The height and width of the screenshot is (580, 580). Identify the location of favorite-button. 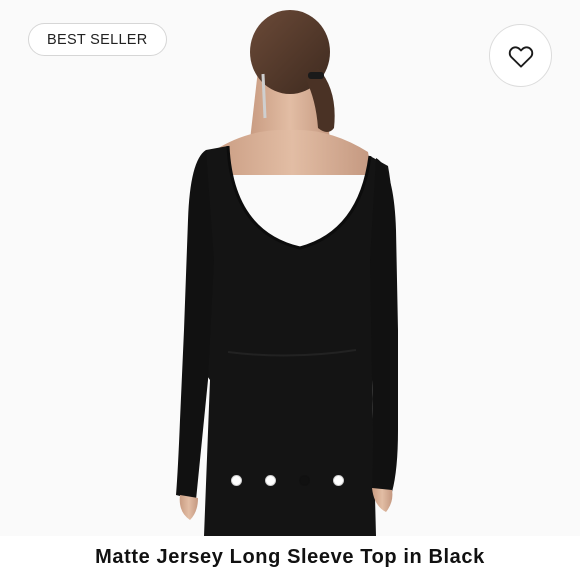
(520, 55).